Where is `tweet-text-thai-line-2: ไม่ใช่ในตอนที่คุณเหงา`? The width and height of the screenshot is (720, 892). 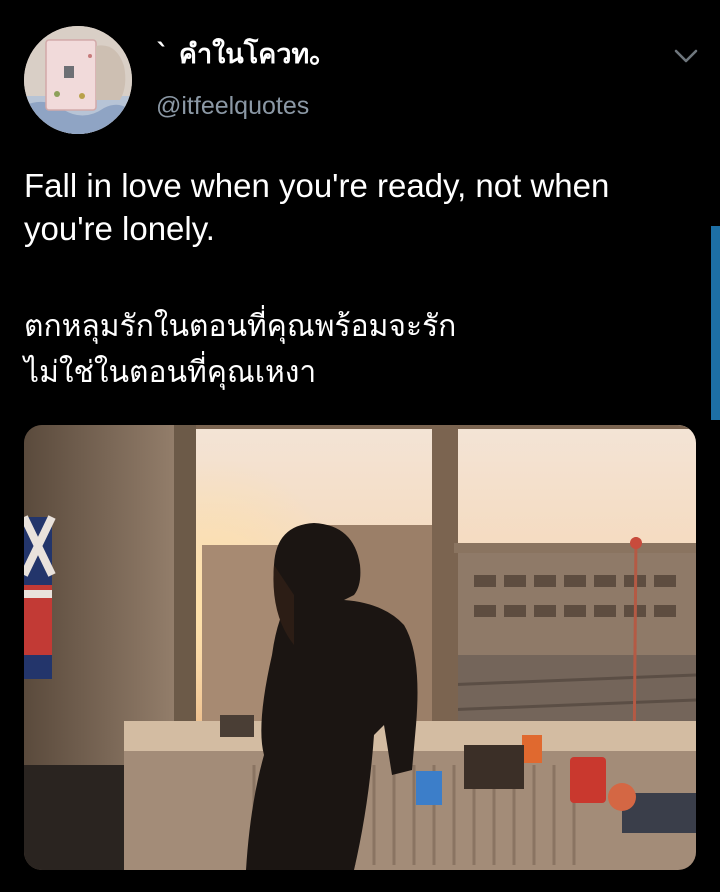
tweet-text-thai-line-2: ไม่ใช่ในตอนที่คุณเหงา is located at coordinates (170, 372).